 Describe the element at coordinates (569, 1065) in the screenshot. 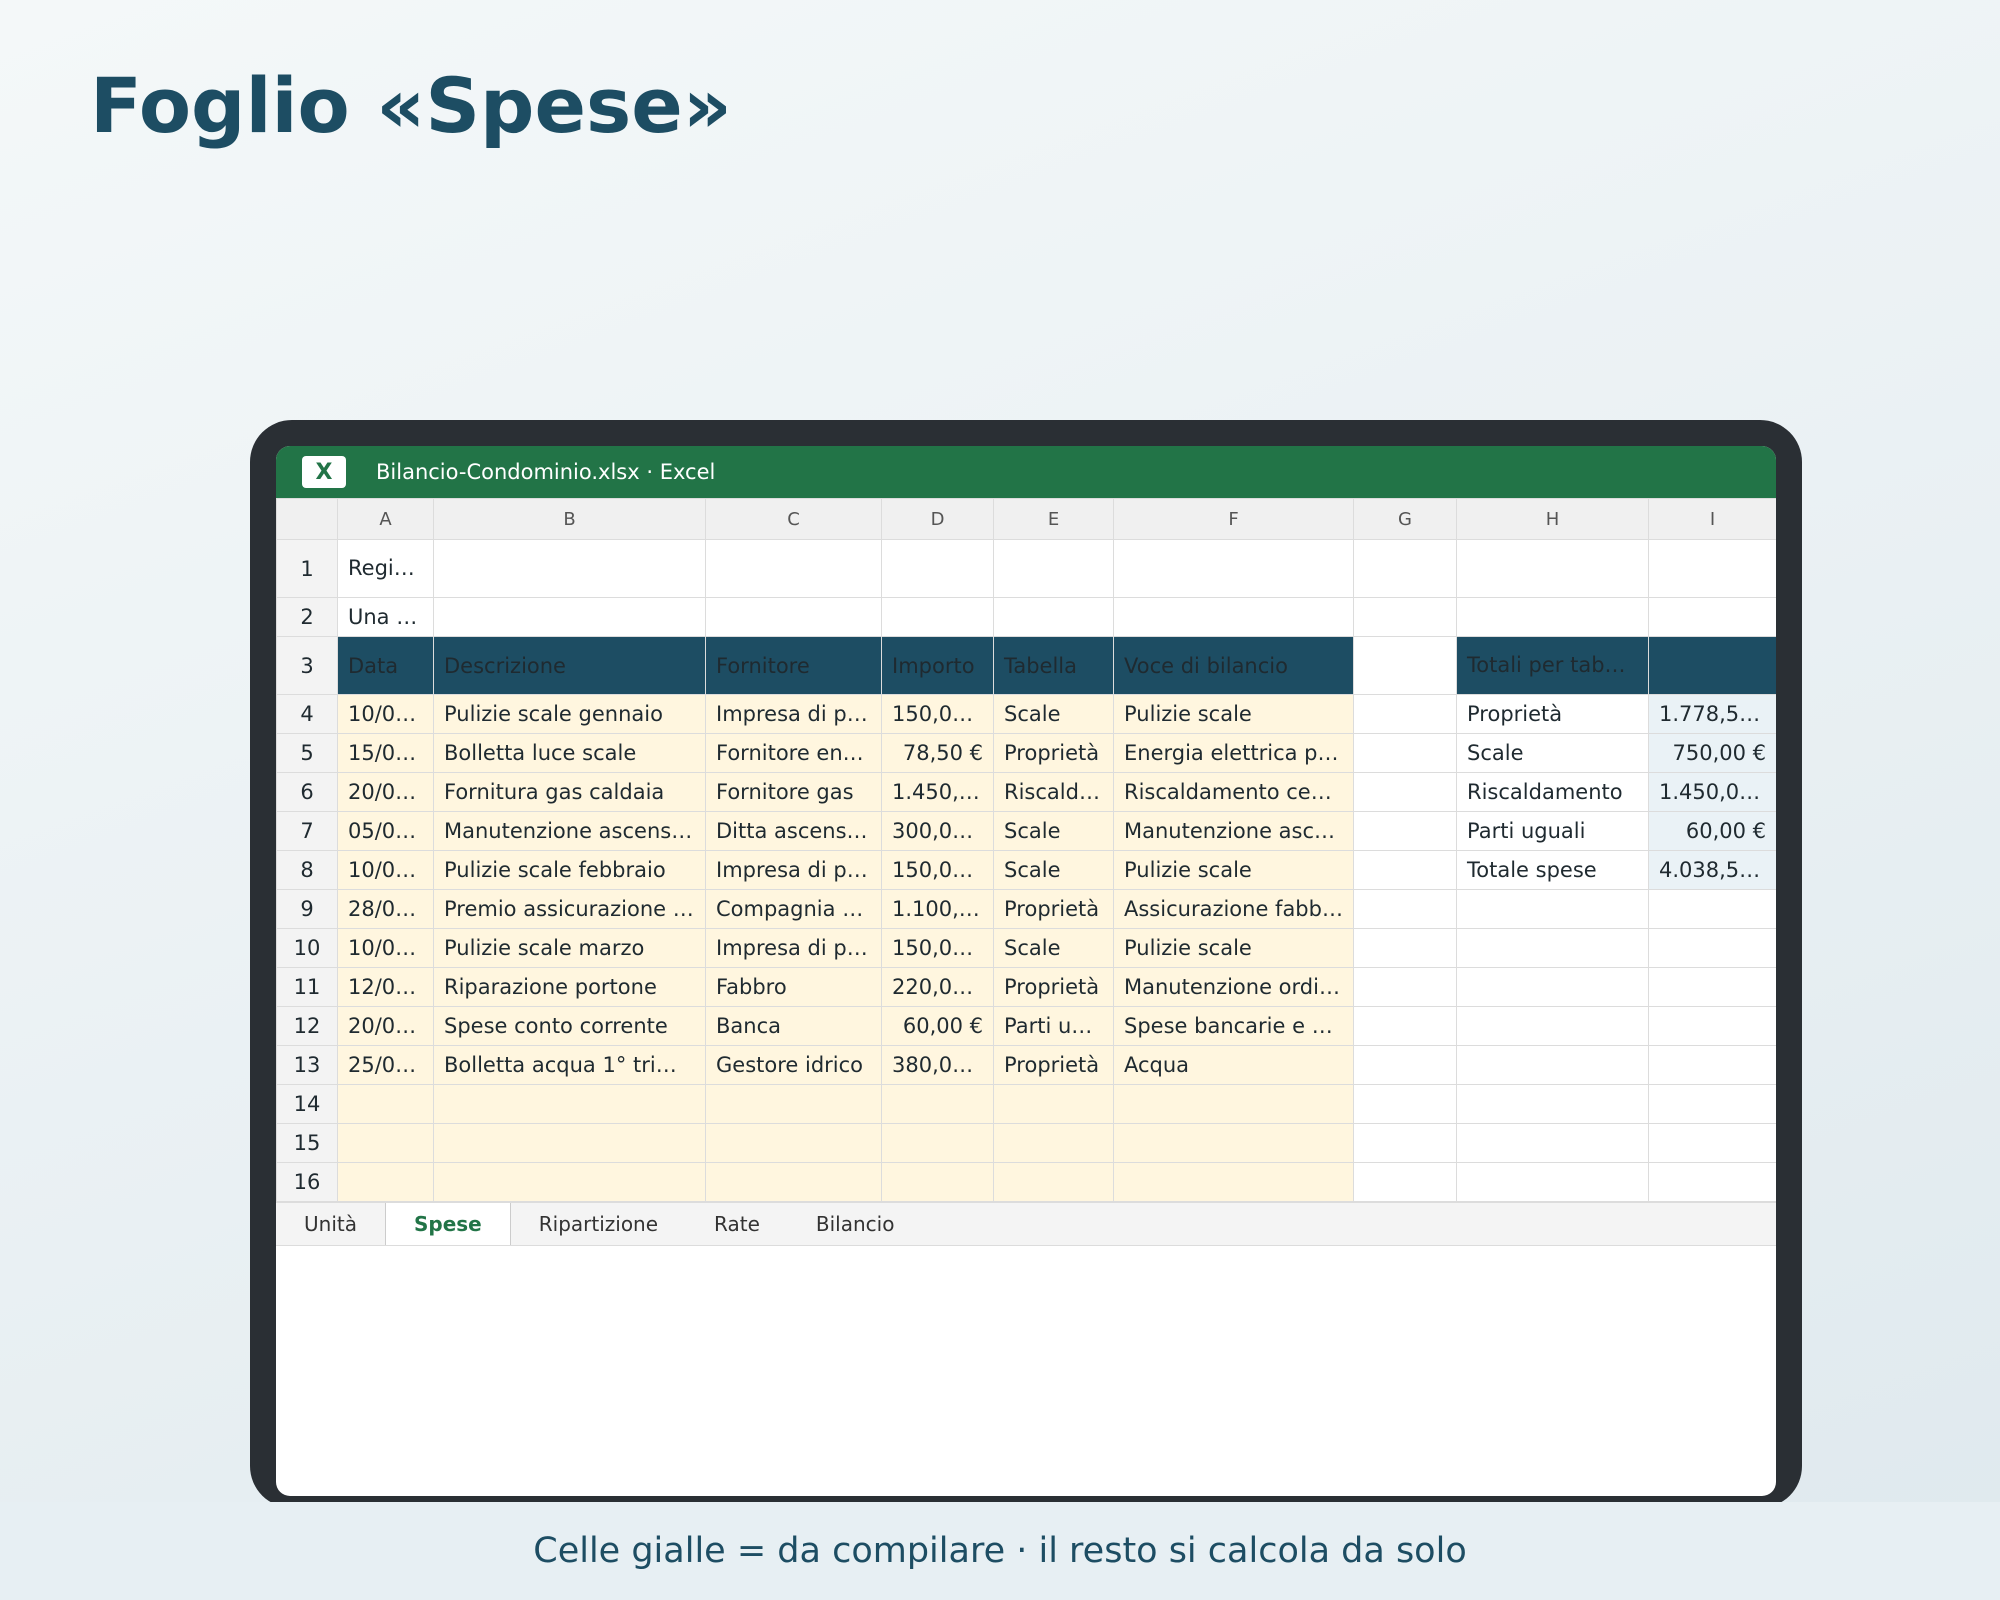

I see `input-cell: Bolletta acqua 1° trimestre` at that location.